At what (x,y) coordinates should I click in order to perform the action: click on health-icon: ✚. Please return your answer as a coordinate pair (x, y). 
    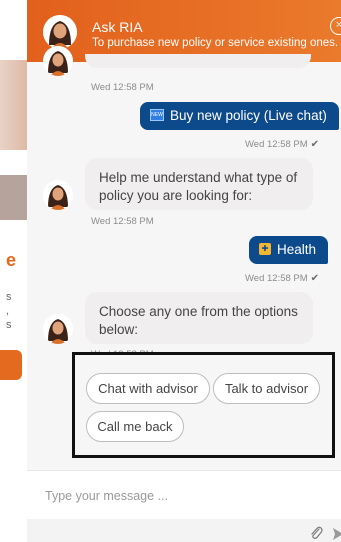
    Looking at the image, I should click on (265, 249).